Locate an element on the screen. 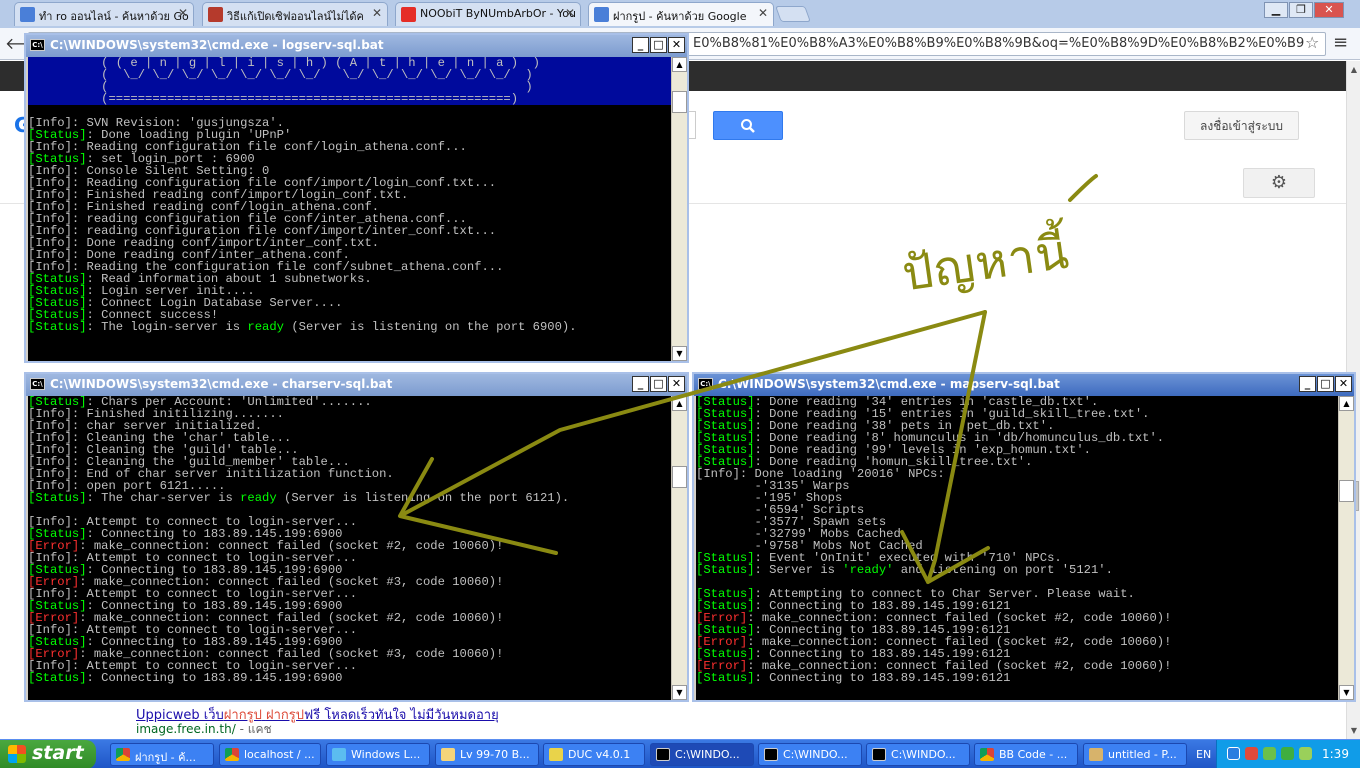  start-label: start is located at coordinates (58, 753).